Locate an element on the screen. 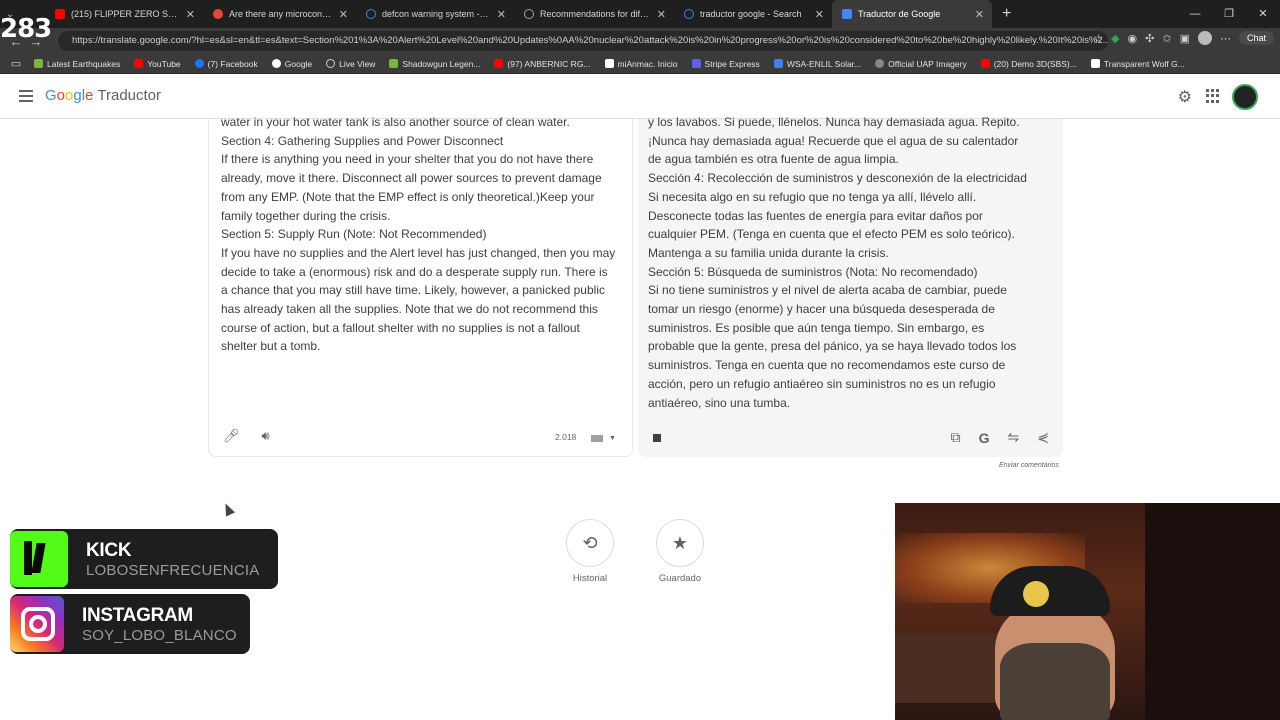 This screenshot has width=1280, height=720. google-search-icon: G is located at coordinates (984, 438).